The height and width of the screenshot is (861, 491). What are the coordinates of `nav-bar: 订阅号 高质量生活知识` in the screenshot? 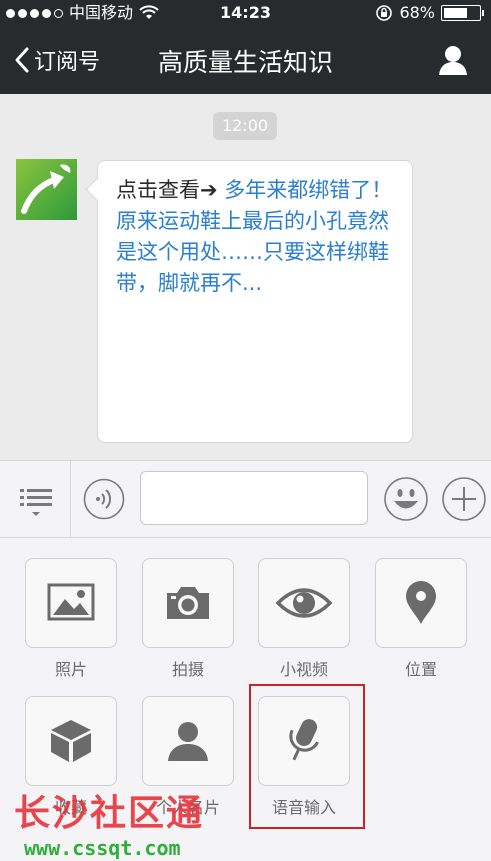 It's located at (245, 60).